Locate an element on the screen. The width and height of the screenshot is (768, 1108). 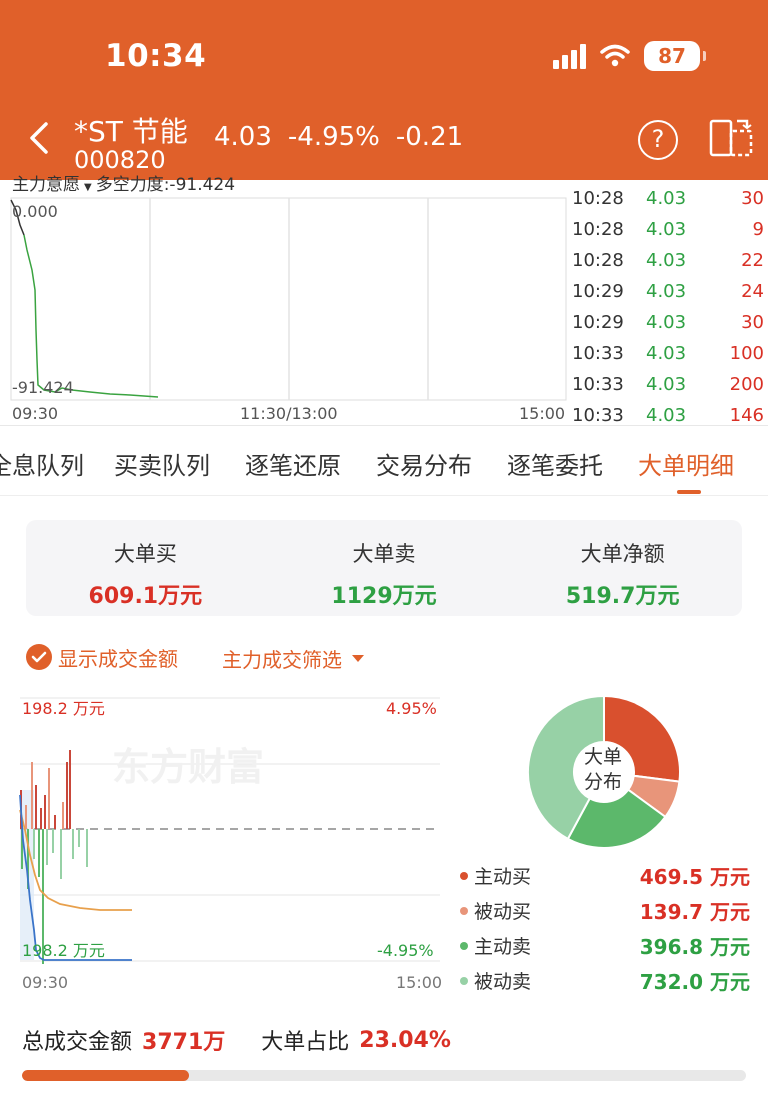
active-tab-indicator is located at coordinates (689, 492).